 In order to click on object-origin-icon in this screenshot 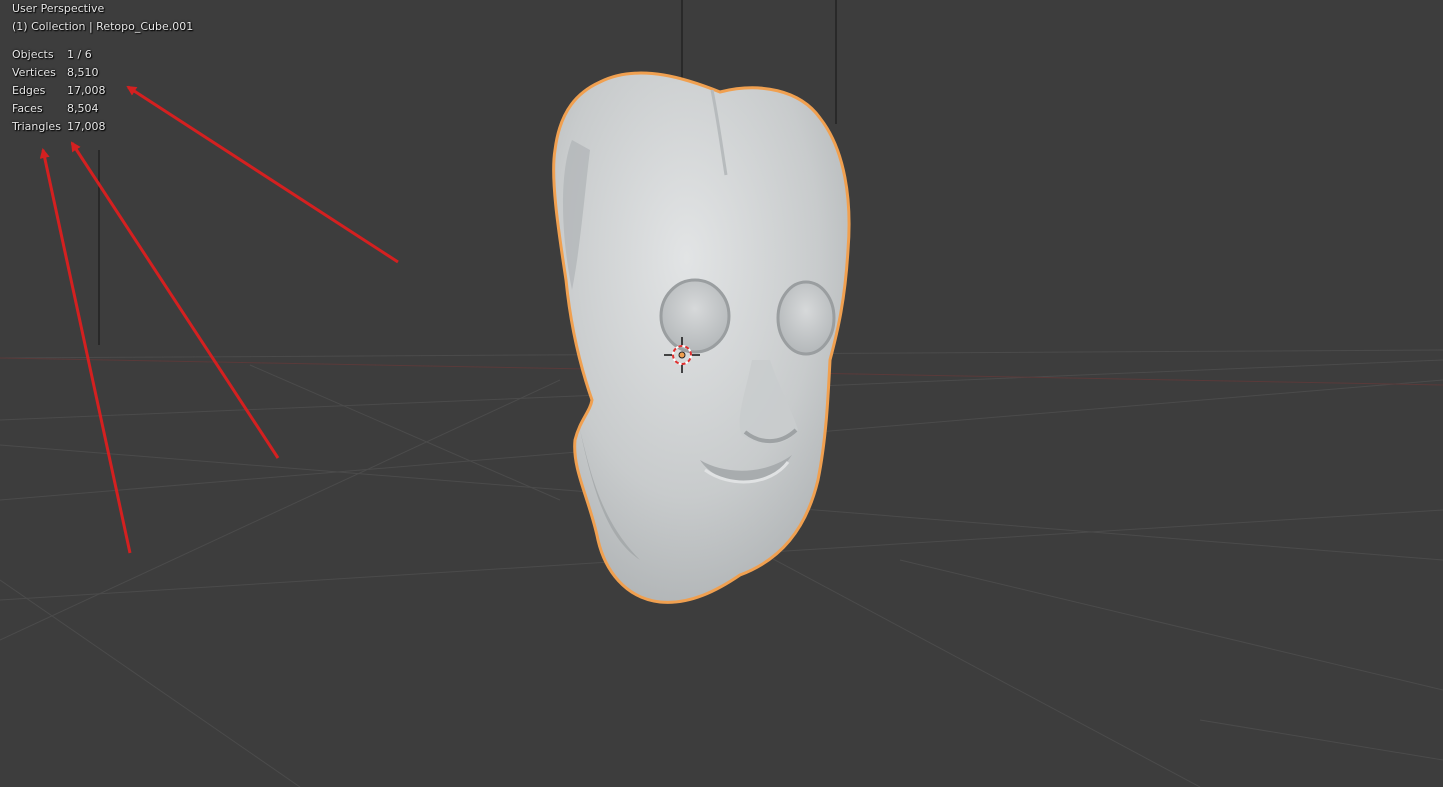, I will do `click(682, 355)`.